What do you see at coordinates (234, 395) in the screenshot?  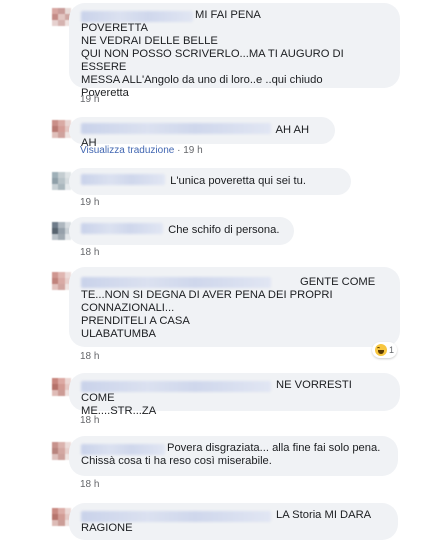 I see `comment-bubble: NE VORRESTI COME ME....STR...ZA` at bounding box center [234, 395].